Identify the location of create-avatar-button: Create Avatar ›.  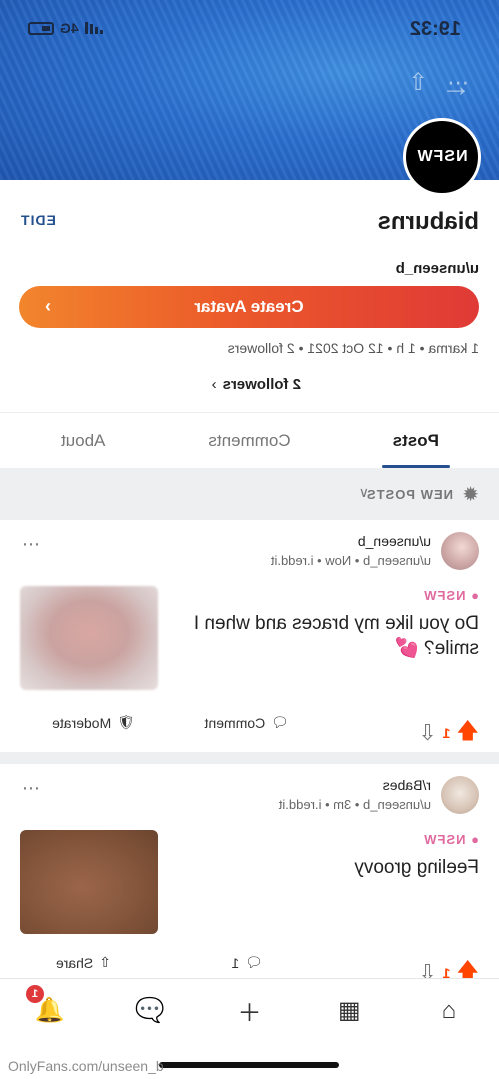
(249, 307).